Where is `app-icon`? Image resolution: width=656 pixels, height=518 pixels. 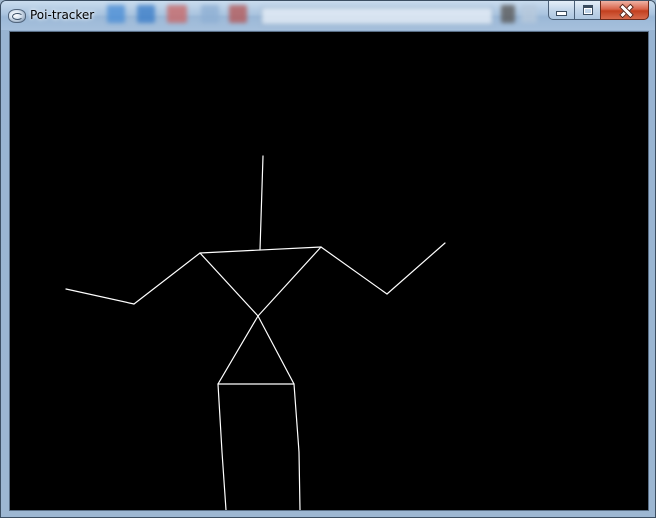 app-icon is located at coordinates (17, 16).